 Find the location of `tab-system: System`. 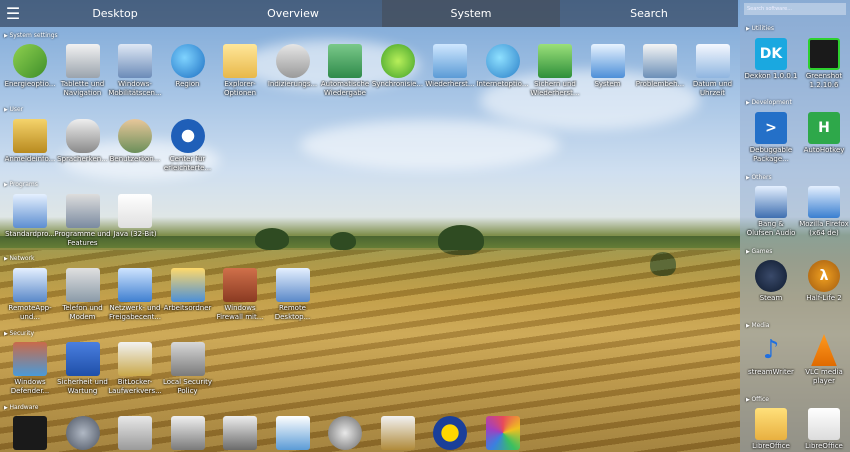

tab-system: System is located at coordinates (471, 13).